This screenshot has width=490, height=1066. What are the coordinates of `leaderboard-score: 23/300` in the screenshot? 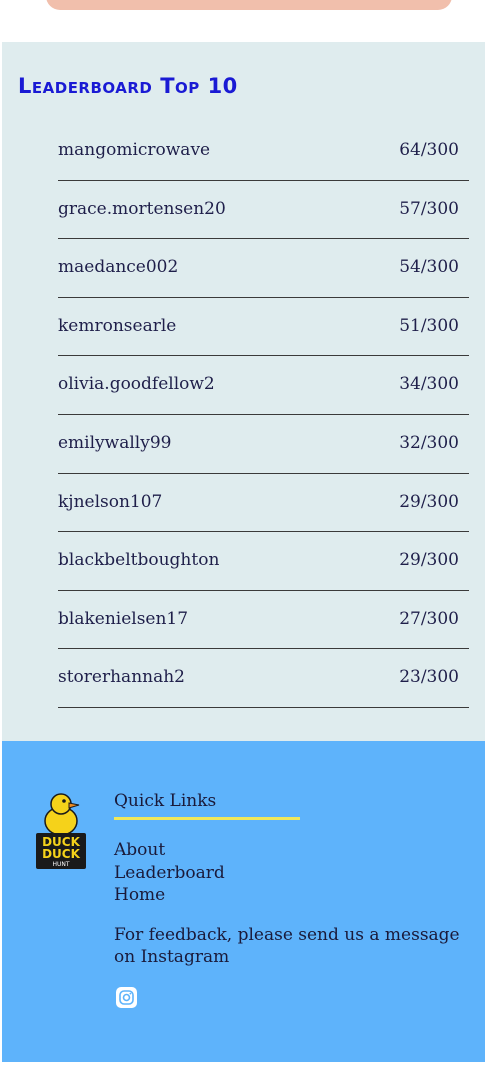 It's located at (429, 677).